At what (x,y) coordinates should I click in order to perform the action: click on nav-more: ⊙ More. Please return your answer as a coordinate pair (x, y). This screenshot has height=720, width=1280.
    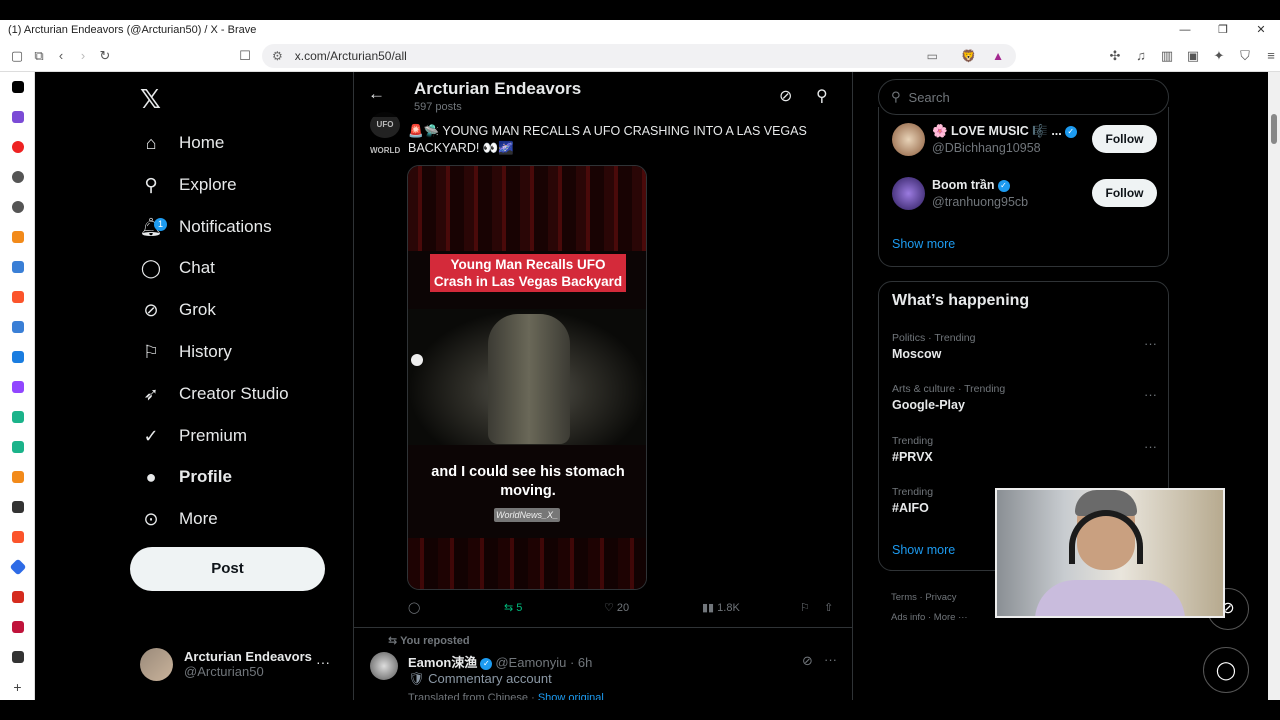
    Looking at the image, I should click on (179, 519).